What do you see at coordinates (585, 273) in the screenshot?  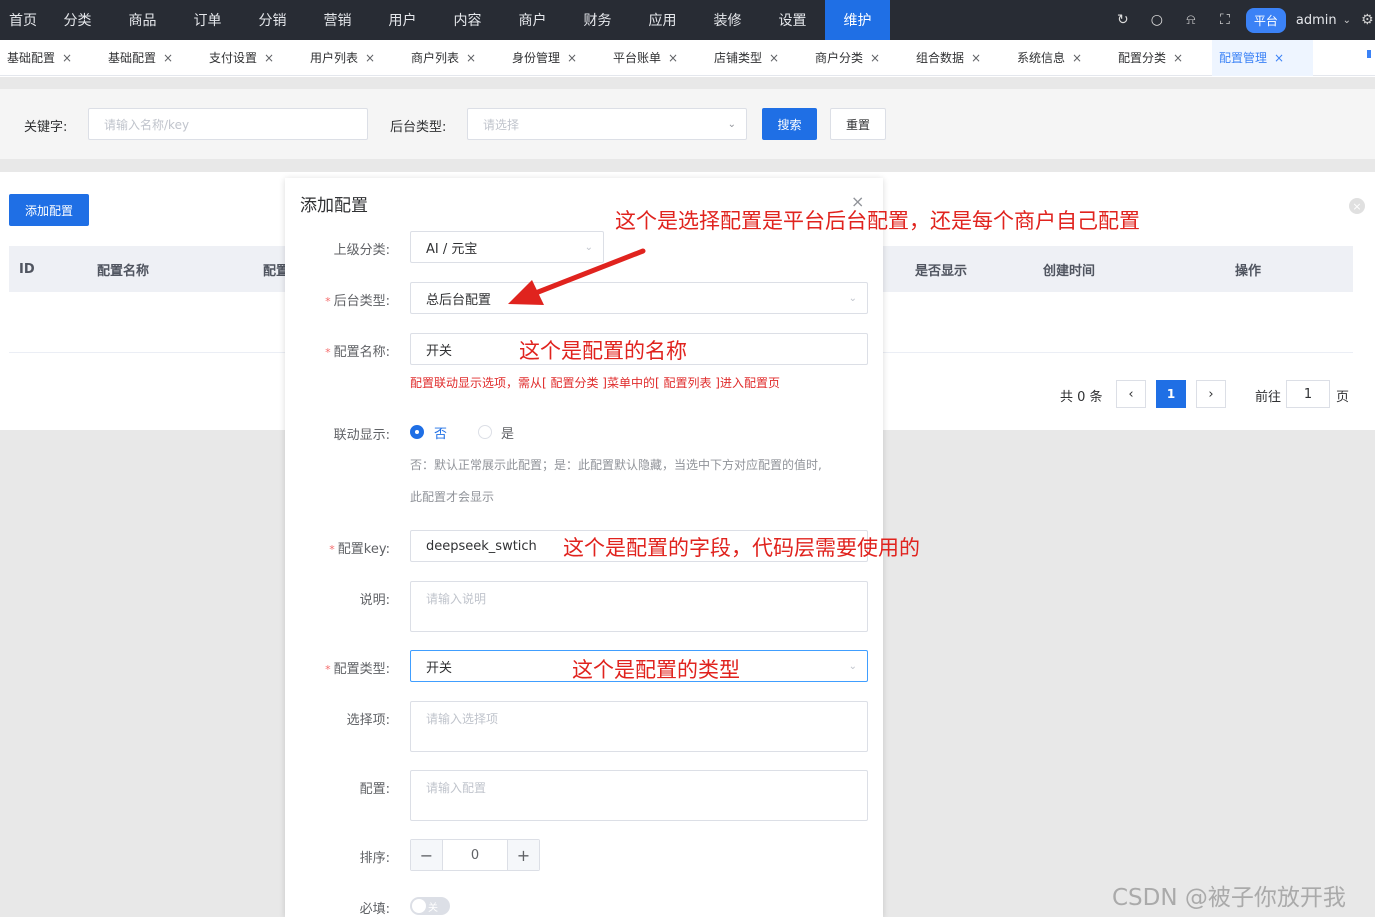 I see `arrow-shaft` at bounding box center [585, 273].